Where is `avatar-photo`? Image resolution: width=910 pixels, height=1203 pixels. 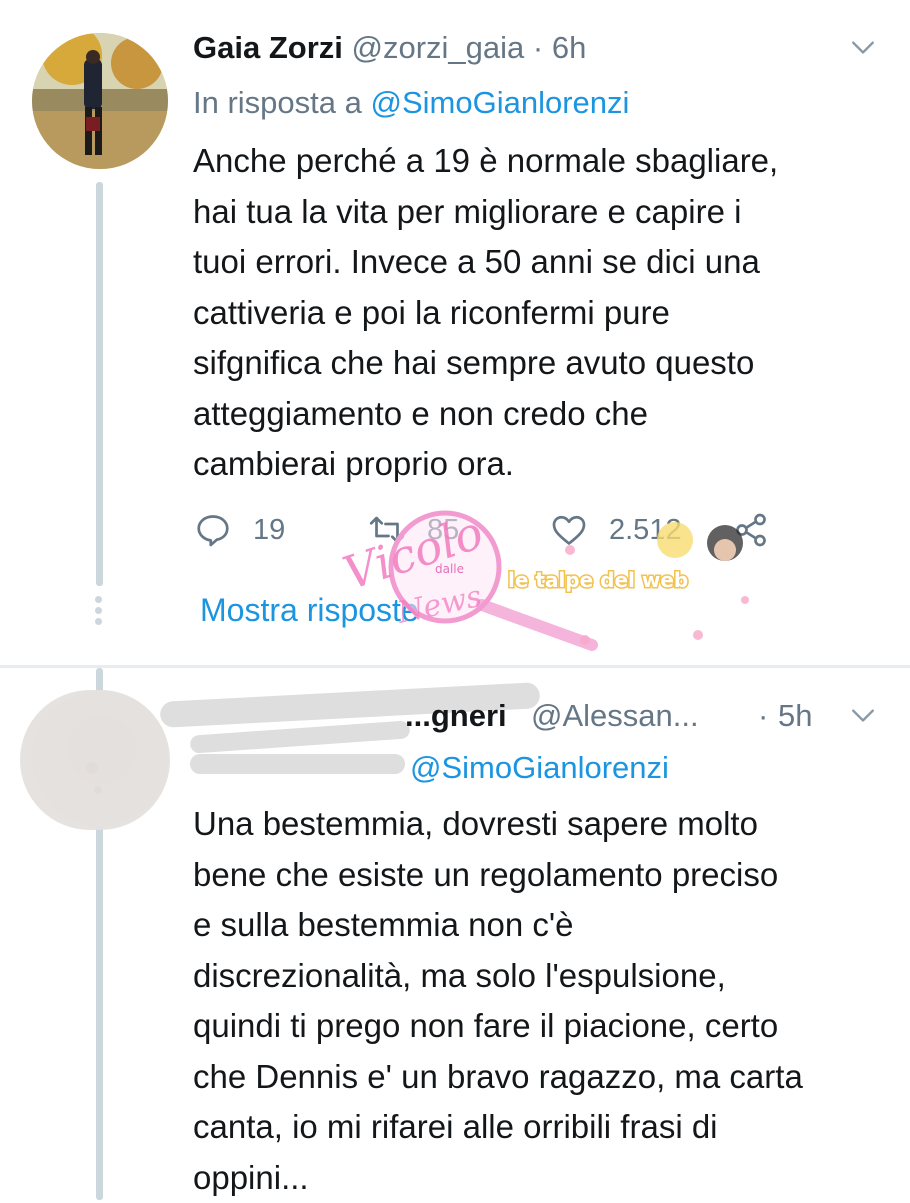 avatar-photo is located at coordinates (100, 101).